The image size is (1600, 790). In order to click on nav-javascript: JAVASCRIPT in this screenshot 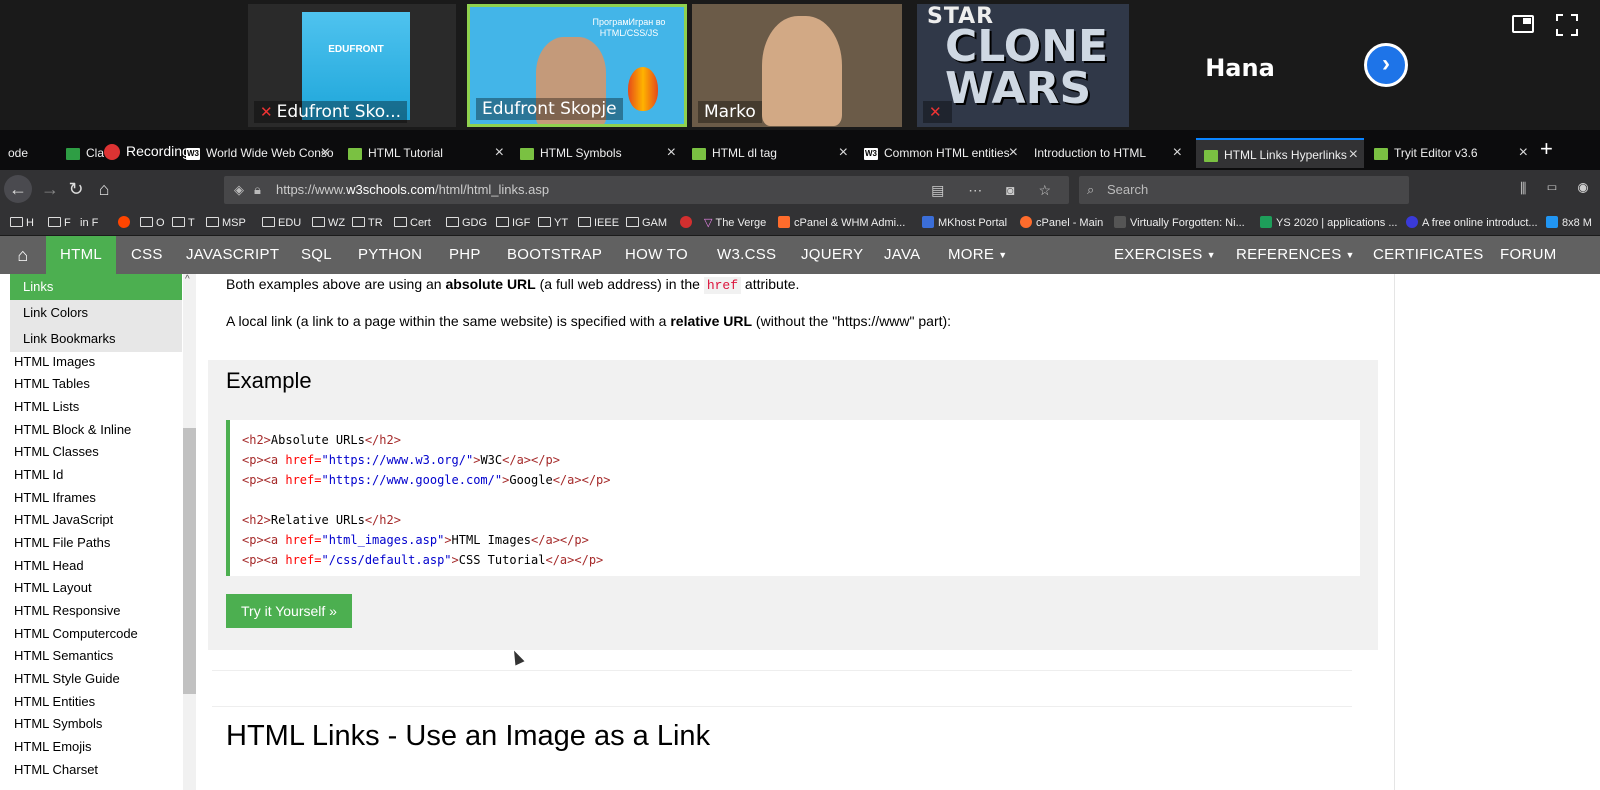, I will do `click(232, 255)`.